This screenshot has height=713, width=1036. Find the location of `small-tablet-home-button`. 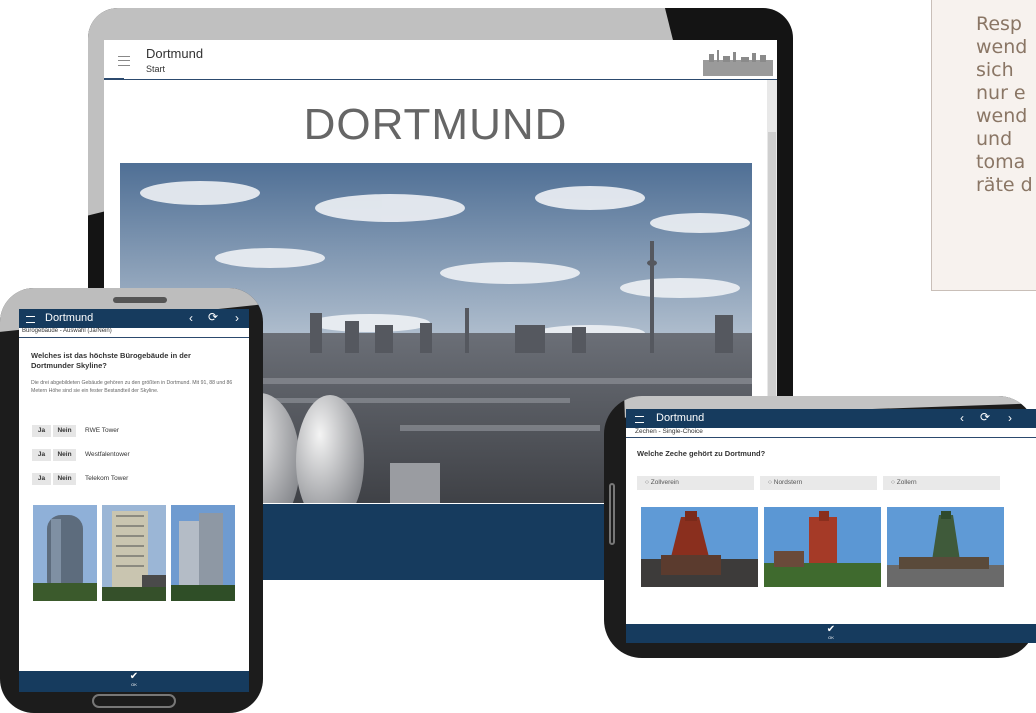

small-tablet-home-button is located at coordinates (612, 514).